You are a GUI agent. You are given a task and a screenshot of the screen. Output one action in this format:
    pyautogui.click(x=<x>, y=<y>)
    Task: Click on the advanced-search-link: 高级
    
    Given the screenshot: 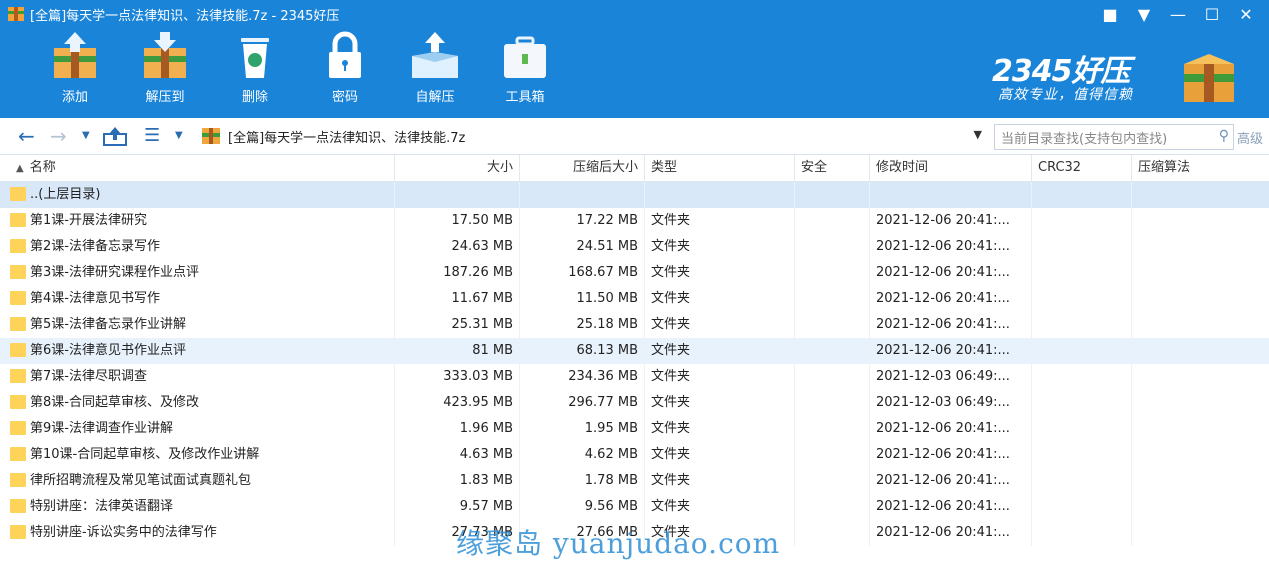 What is the action you would take?
    pyautogui.click(x=1250, y=137)
    